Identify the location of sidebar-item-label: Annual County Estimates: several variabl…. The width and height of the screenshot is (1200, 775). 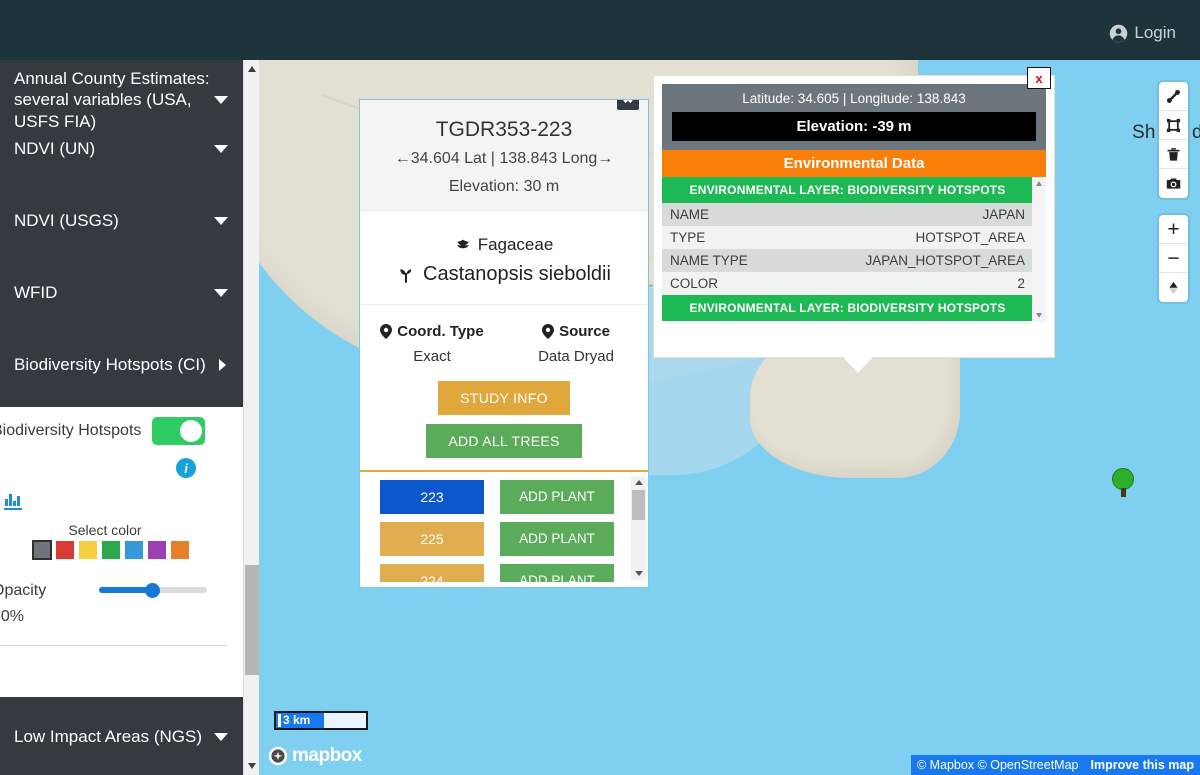
(112, 100).